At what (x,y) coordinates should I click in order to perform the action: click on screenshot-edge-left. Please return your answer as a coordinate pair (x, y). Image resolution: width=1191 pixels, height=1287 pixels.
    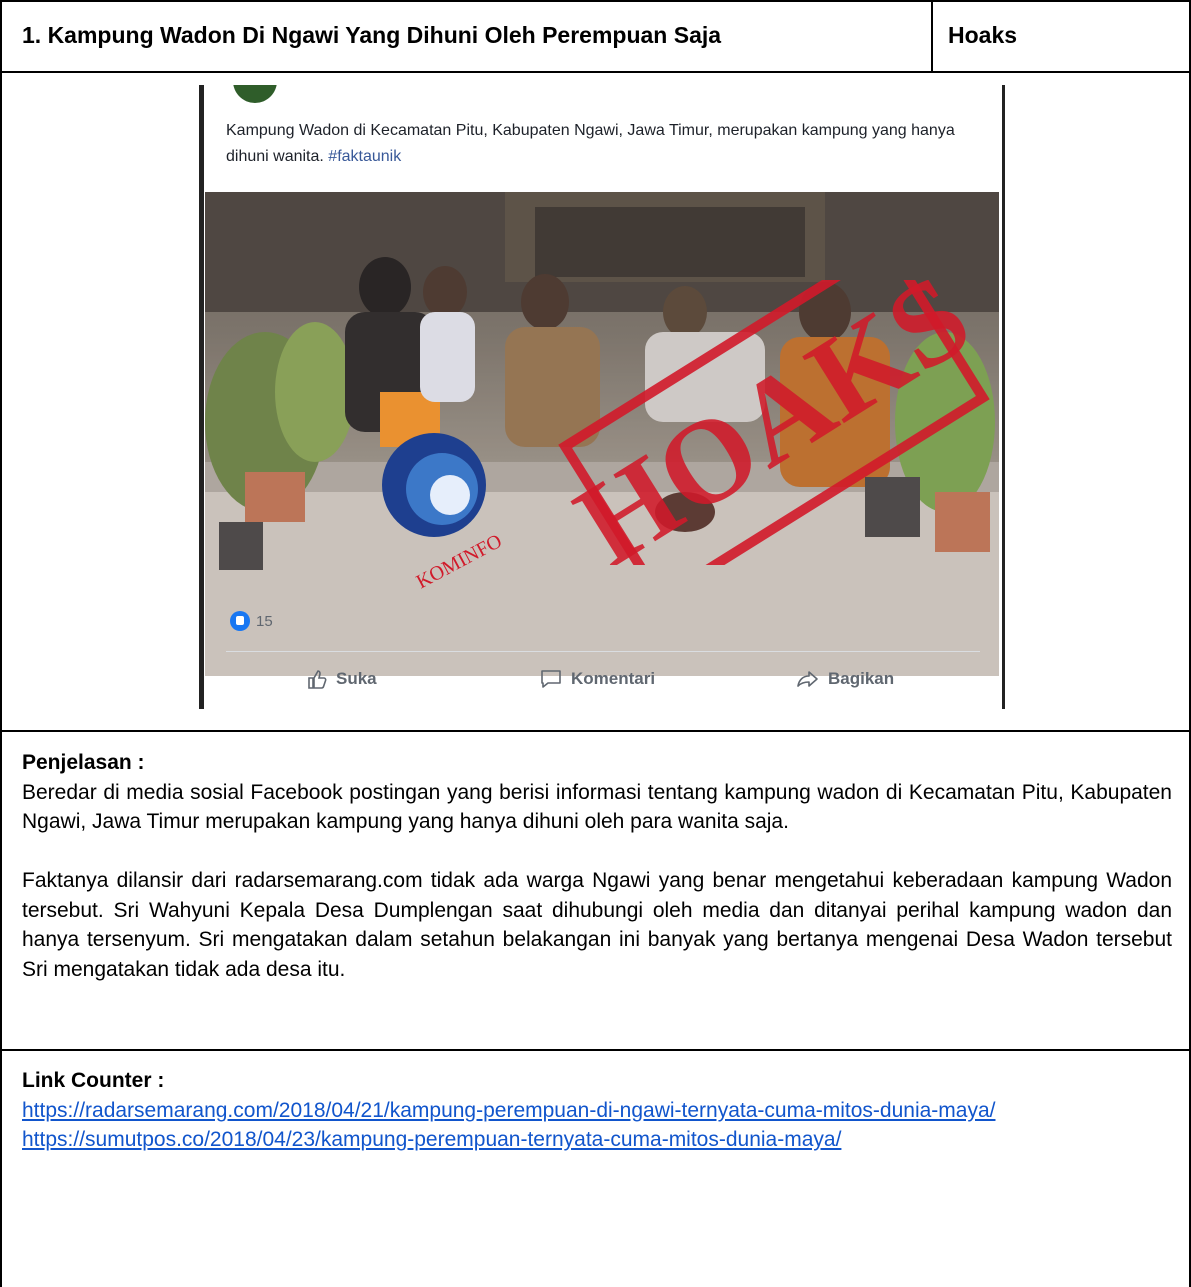
    Looking at the image, I should click on (201, 397).